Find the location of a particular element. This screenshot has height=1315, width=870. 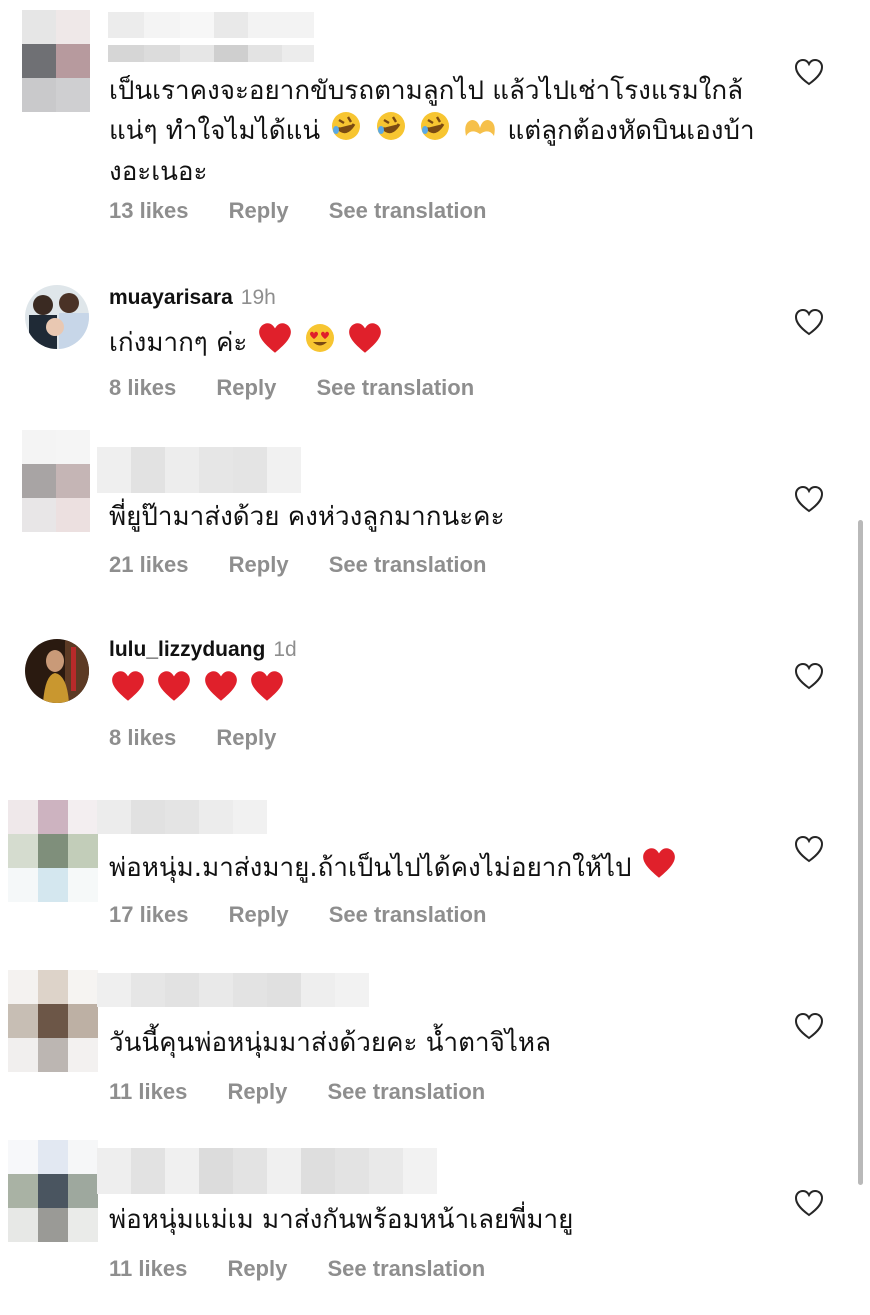

username: muayarisara 19h is located at coordinates (192, 298).